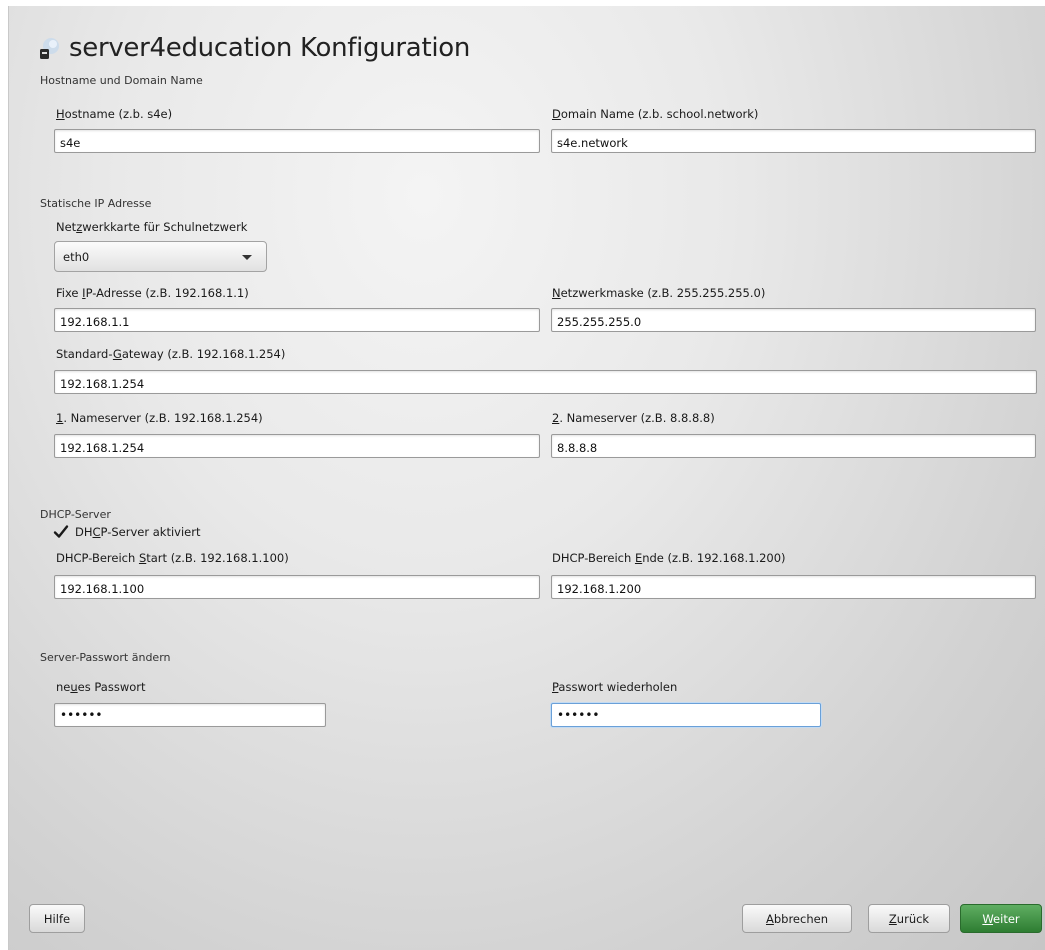 The width and height of the screenshot is (1045, 950). What do you see at coordinates (793, 141) in the screenshot?
I see `domain-input: s4e.network` at bounding box center [793, 141].